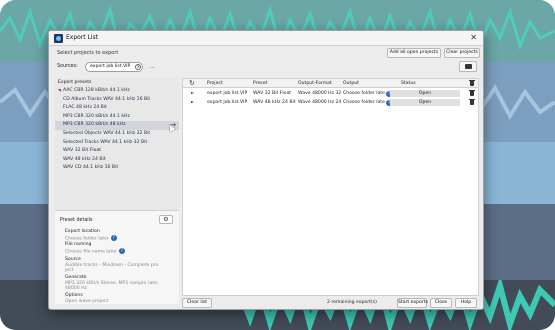 Image resolution: width=555 pixels, height=330 pixels. Describe the element at coordinates (117, 160) in the screenshot. I see `preset-item: WAV 48 kHz 24 Bit` at that location.